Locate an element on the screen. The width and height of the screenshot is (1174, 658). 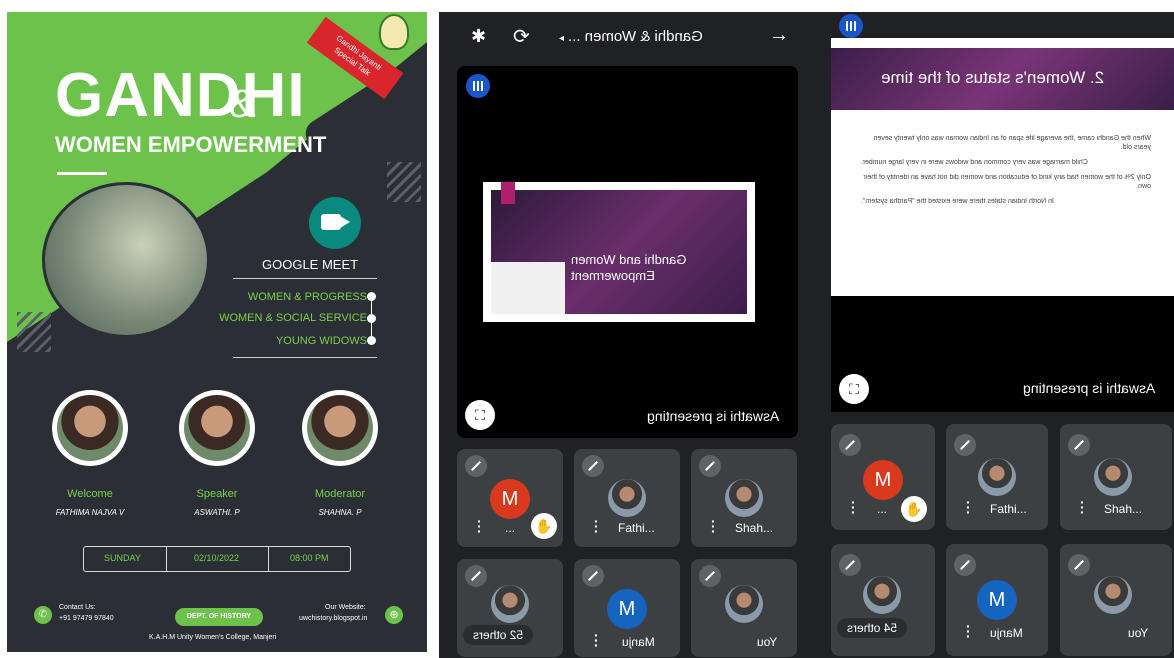
welcome-photo is located at coordinates (90, 428).